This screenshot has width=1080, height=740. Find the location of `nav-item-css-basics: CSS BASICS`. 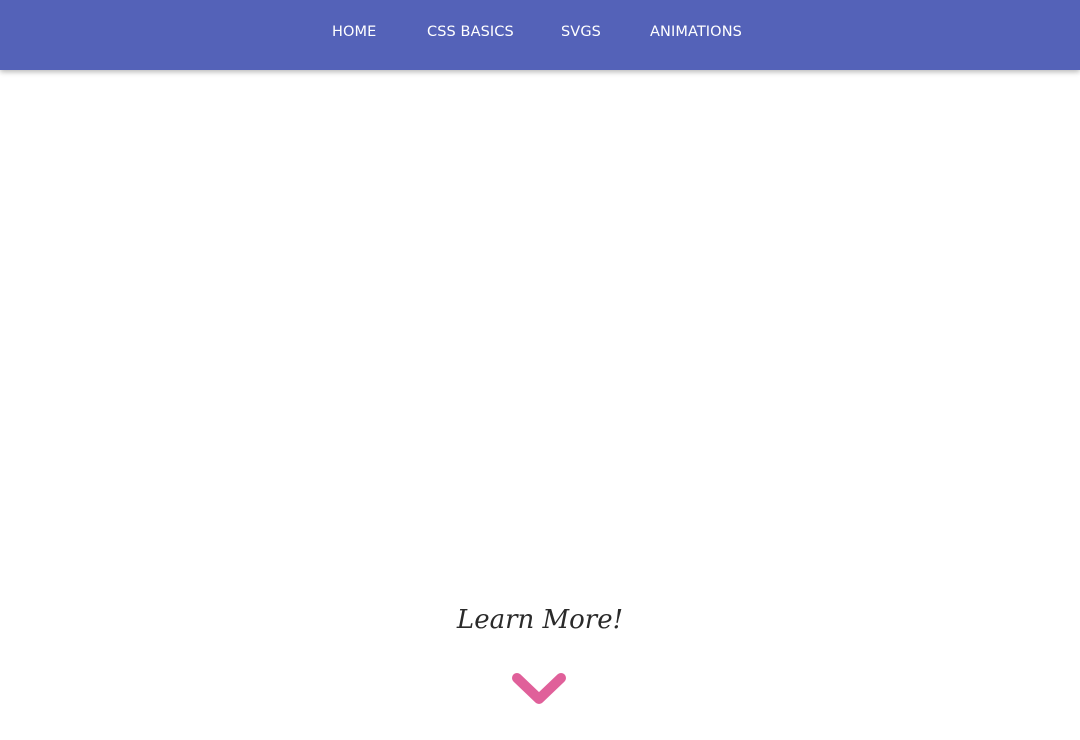

nav-item-css-basics: CSS BASICS is located at coordinates (470, 32).